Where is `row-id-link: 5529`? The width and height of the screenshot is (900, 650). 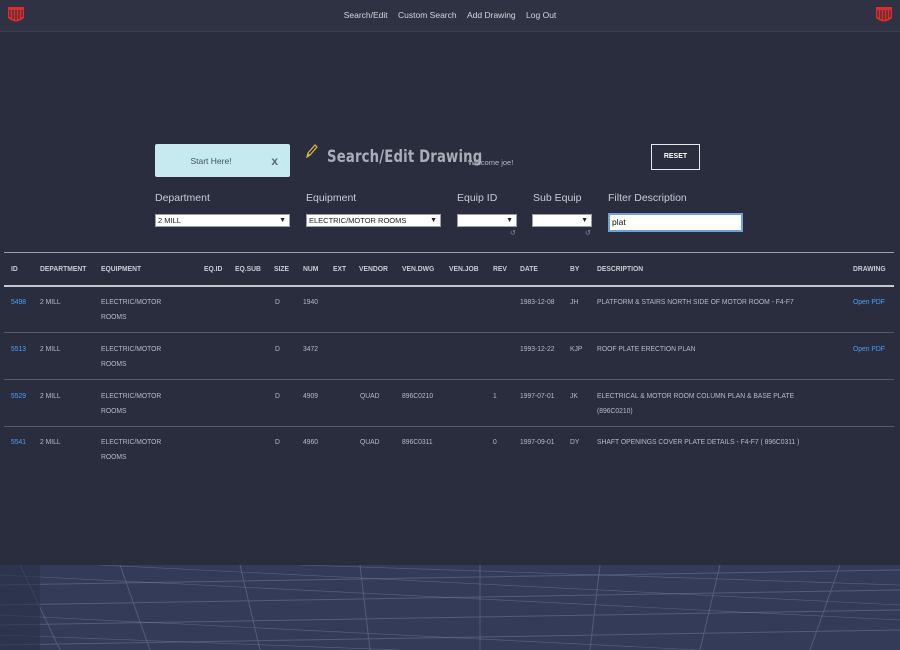 row-id-link: 5529 is located at coordinates (18, 395).